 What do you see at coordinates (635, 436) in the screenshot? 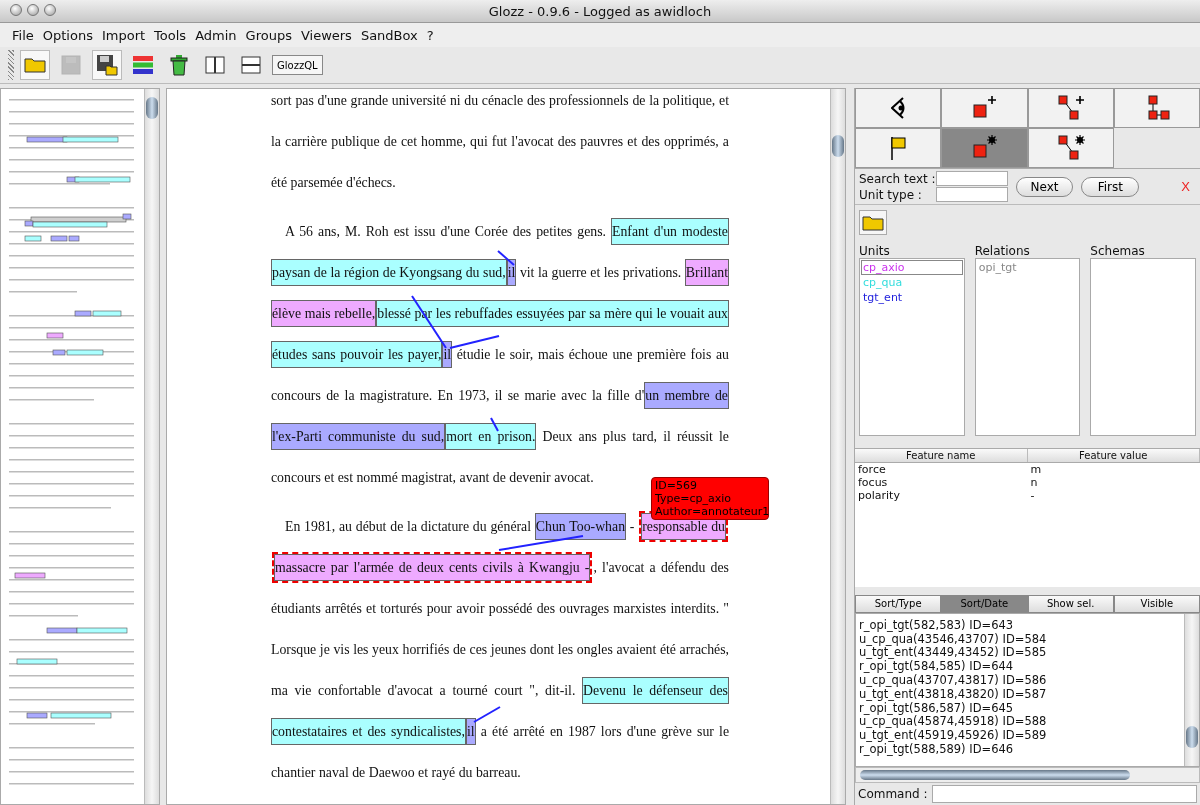
I see `text-run: Deux ans plus tard, il réussit le` at bounding box center [635, 436].